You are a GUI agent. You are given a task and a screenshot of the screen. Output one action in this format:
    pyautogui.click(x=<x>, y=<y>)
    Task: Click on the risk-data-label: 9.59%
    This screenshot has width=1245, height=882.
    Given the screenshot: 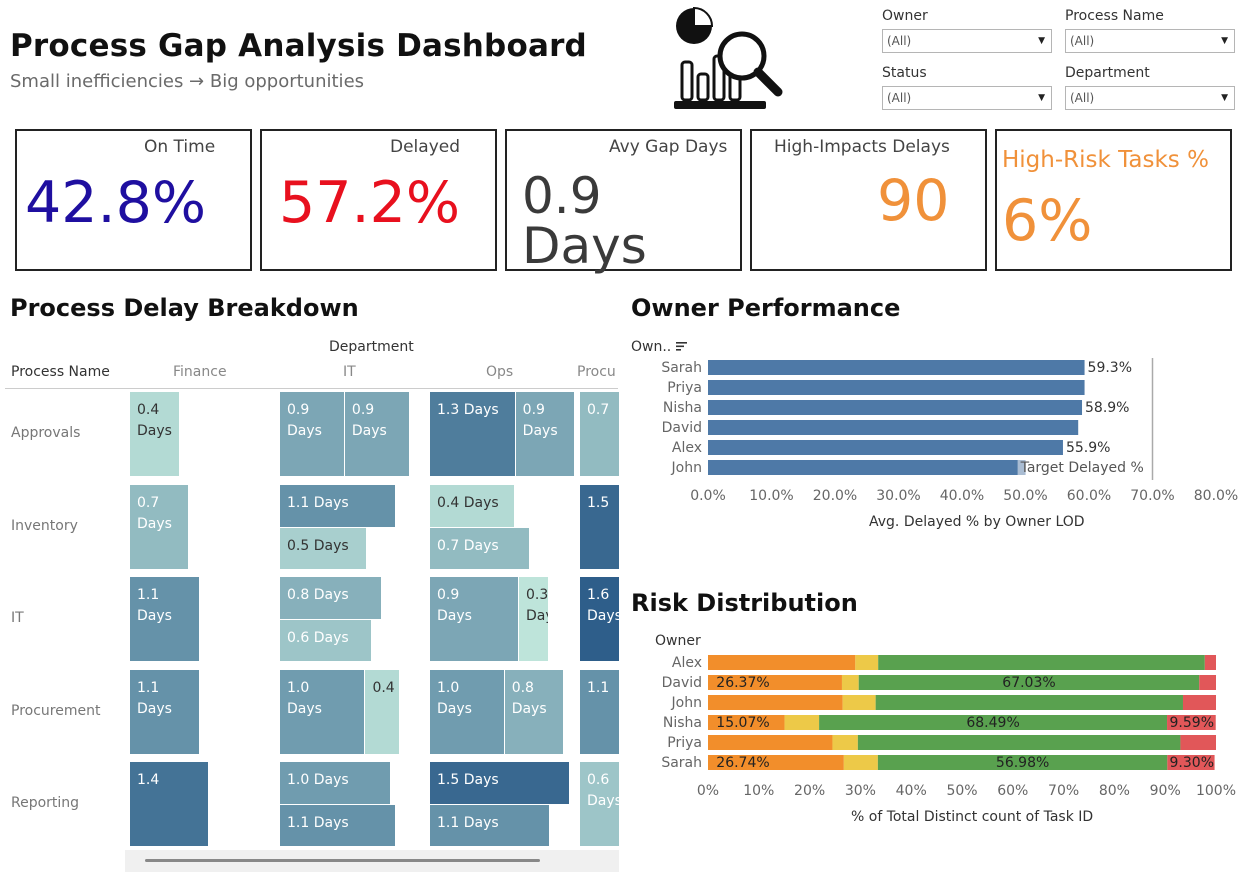 What is the action you would take?
    pyautogui.click(x=1192, y=723)
    